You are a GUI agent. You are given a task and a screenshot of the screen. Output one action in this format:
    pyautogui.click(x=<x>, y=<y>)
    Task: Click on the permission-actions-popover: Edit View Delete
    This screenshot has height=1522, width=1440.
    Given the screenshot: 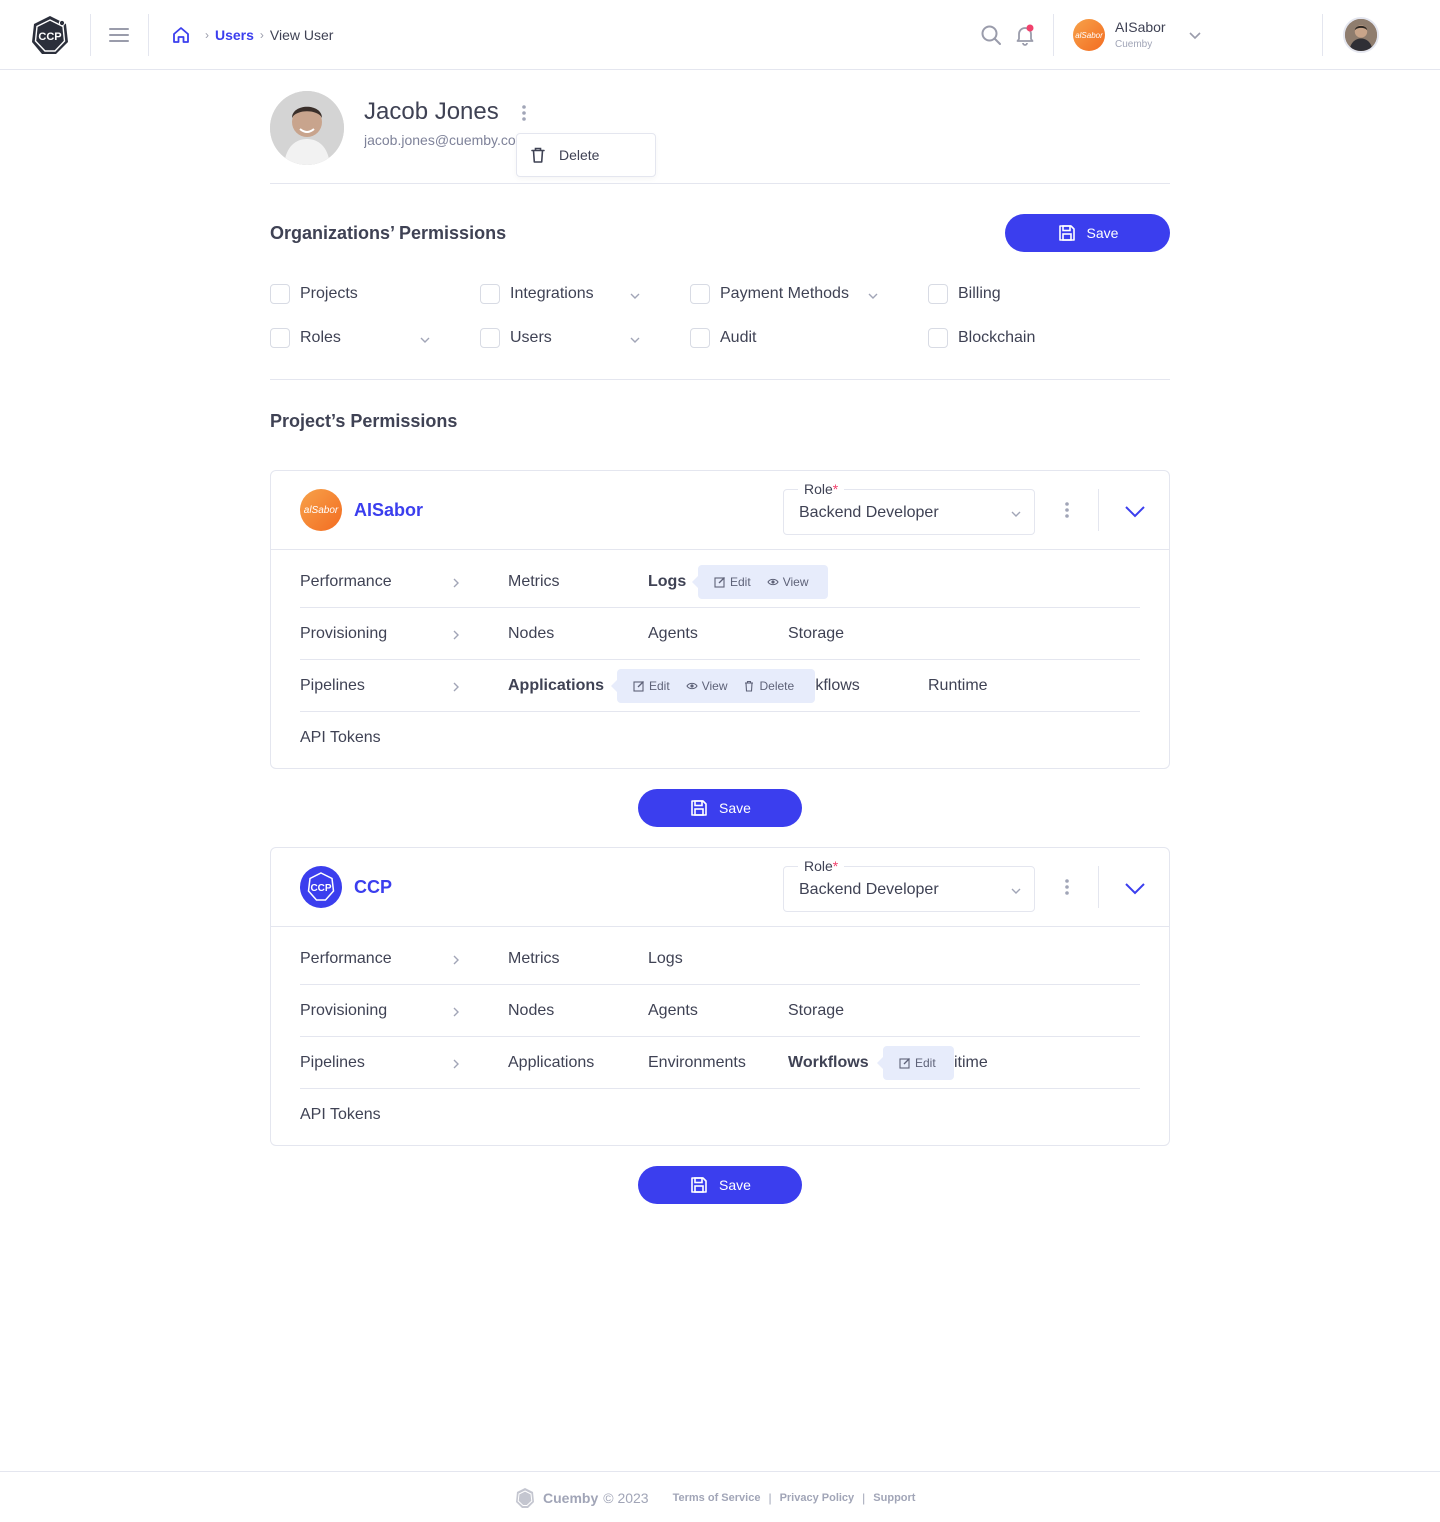 What is the action you would take?
    pyautogui.click(x=713, y=686)
    